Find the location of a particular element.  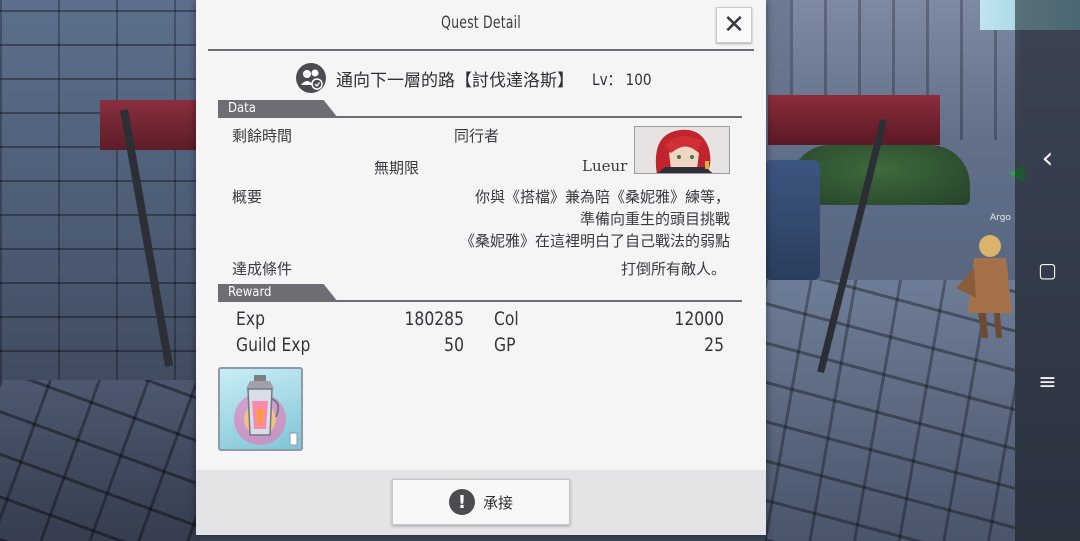

quest-name: 通向下一層的路【討伐達洛斯】 is located at coordinates (455, 80).